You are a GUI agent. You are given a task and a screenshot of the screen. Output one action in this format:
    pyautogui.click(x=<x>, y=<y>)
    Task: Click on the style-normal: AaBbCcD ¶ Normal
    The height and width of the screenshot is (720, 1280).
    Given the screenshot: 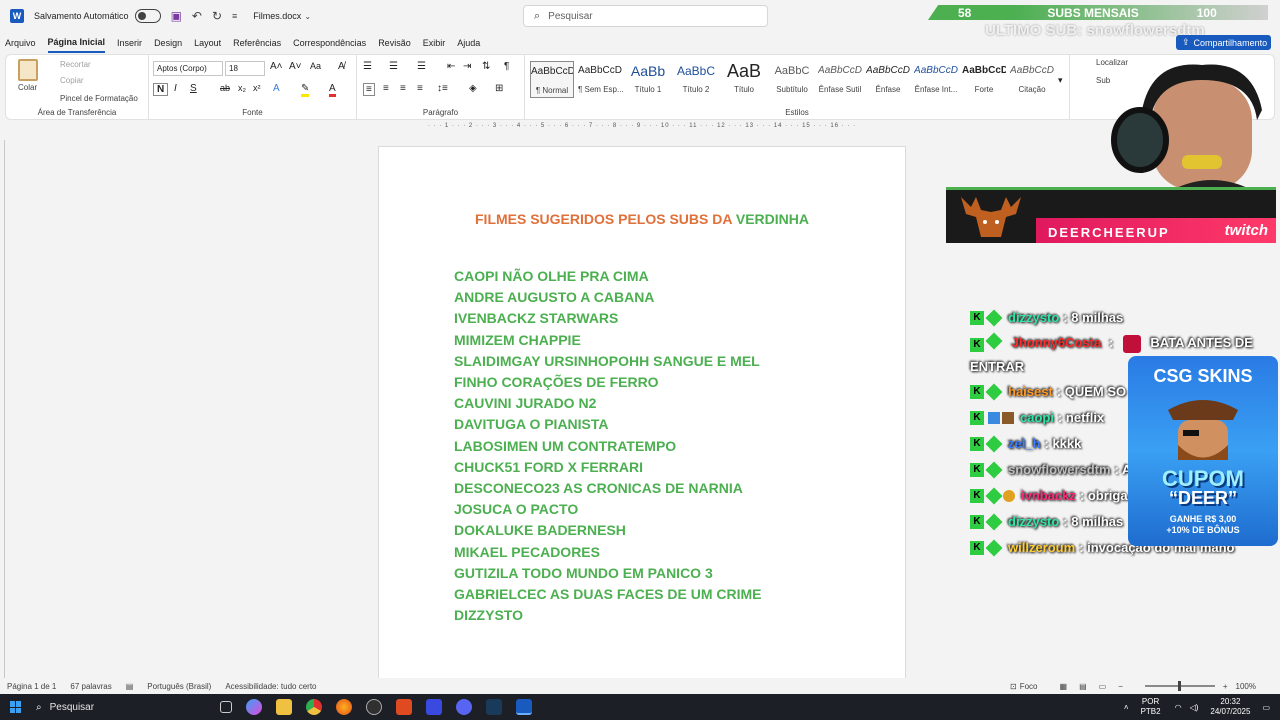 What is the action you would take?
    pyautogui.click(x=552, y=79)
    